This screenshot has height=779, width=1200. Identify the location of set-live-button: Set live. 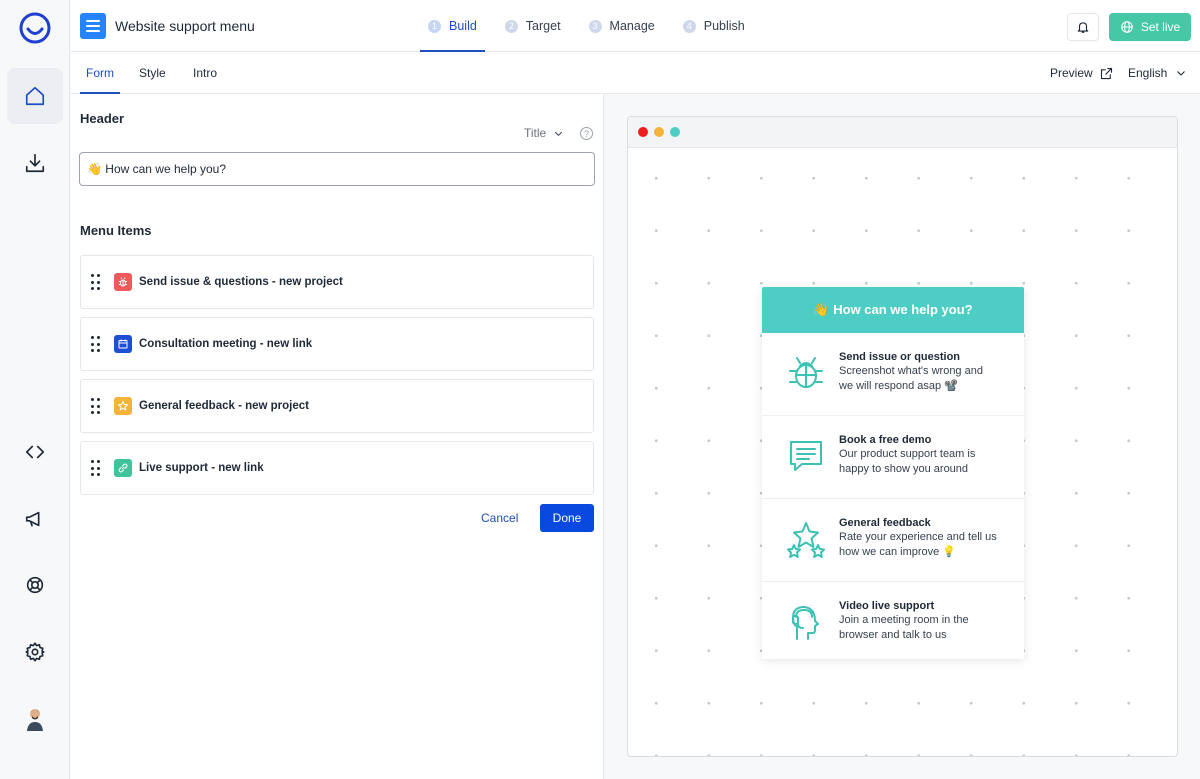
(1150, 27).